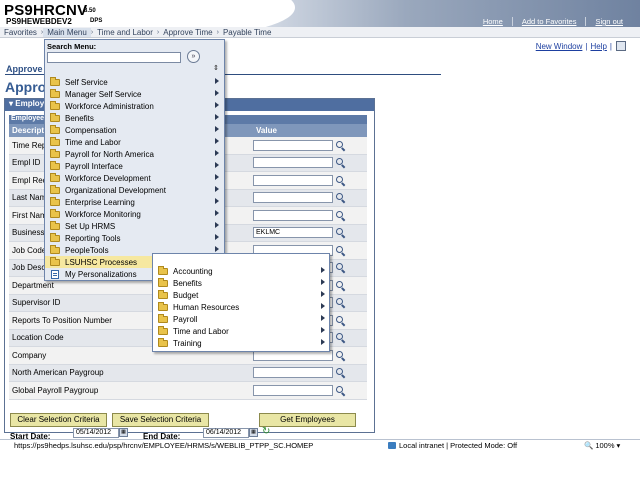 The height and width of the screenshot is (480, 640). I want to click on submenu-item: Budget, so click(241, 295).